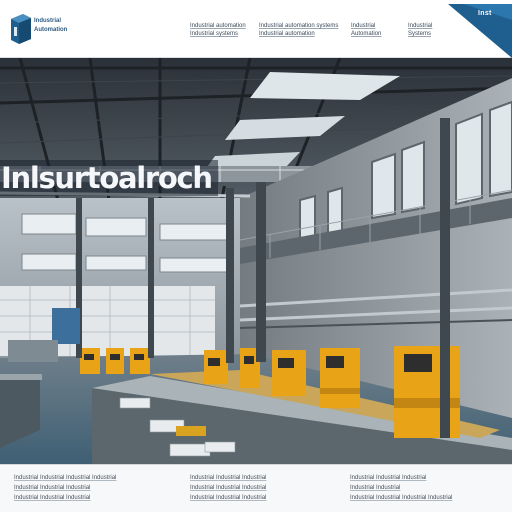 This screenshot has width=512, height=512. I want to click on footer-link: Industrial Industrial, so click(425, 488).